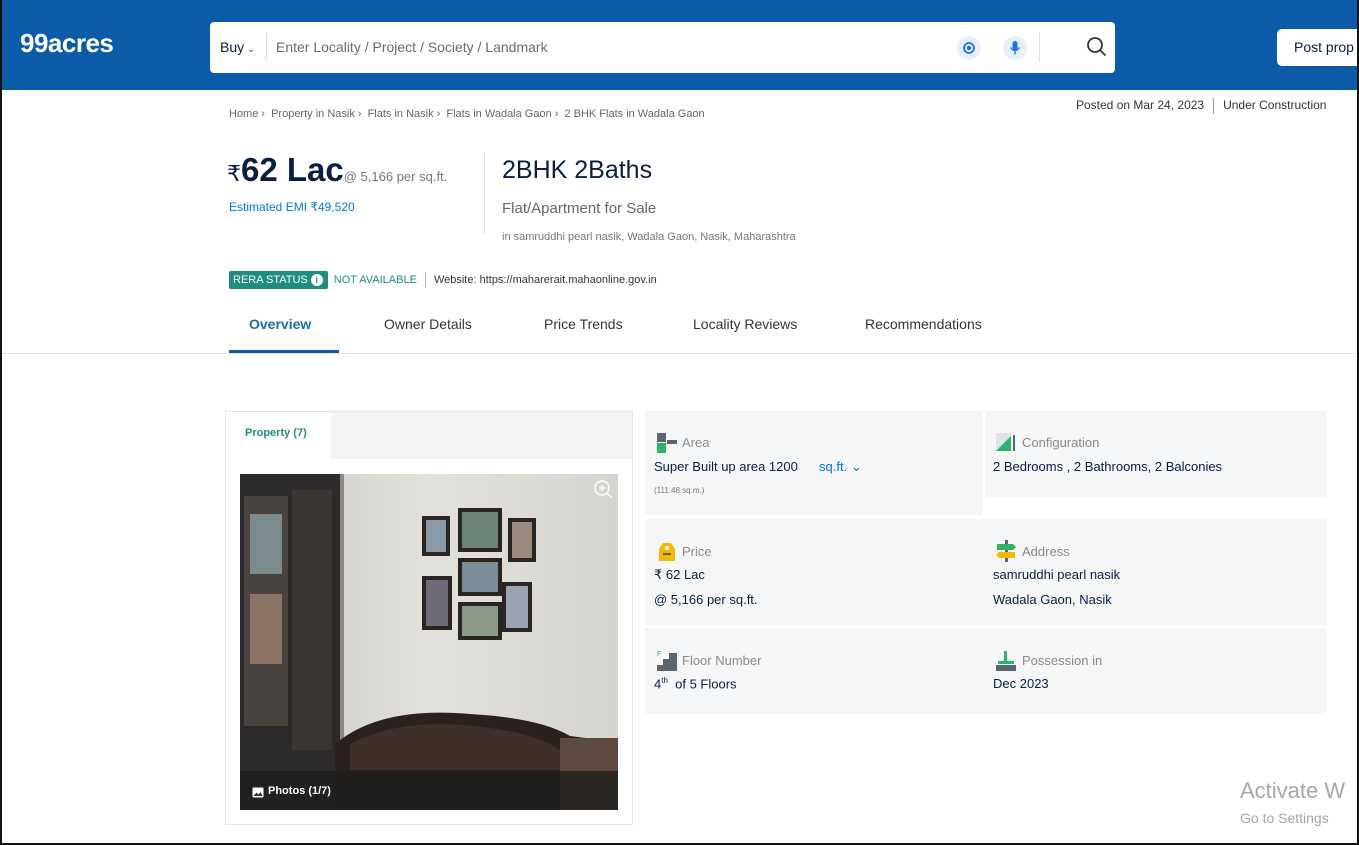 Image resolution: width=1359 pixels, height=845 pixels. What do you see at coordinates (1006, 442) in the screenshot?
I see `configuration-icon` at bounding box center [1006, 442].